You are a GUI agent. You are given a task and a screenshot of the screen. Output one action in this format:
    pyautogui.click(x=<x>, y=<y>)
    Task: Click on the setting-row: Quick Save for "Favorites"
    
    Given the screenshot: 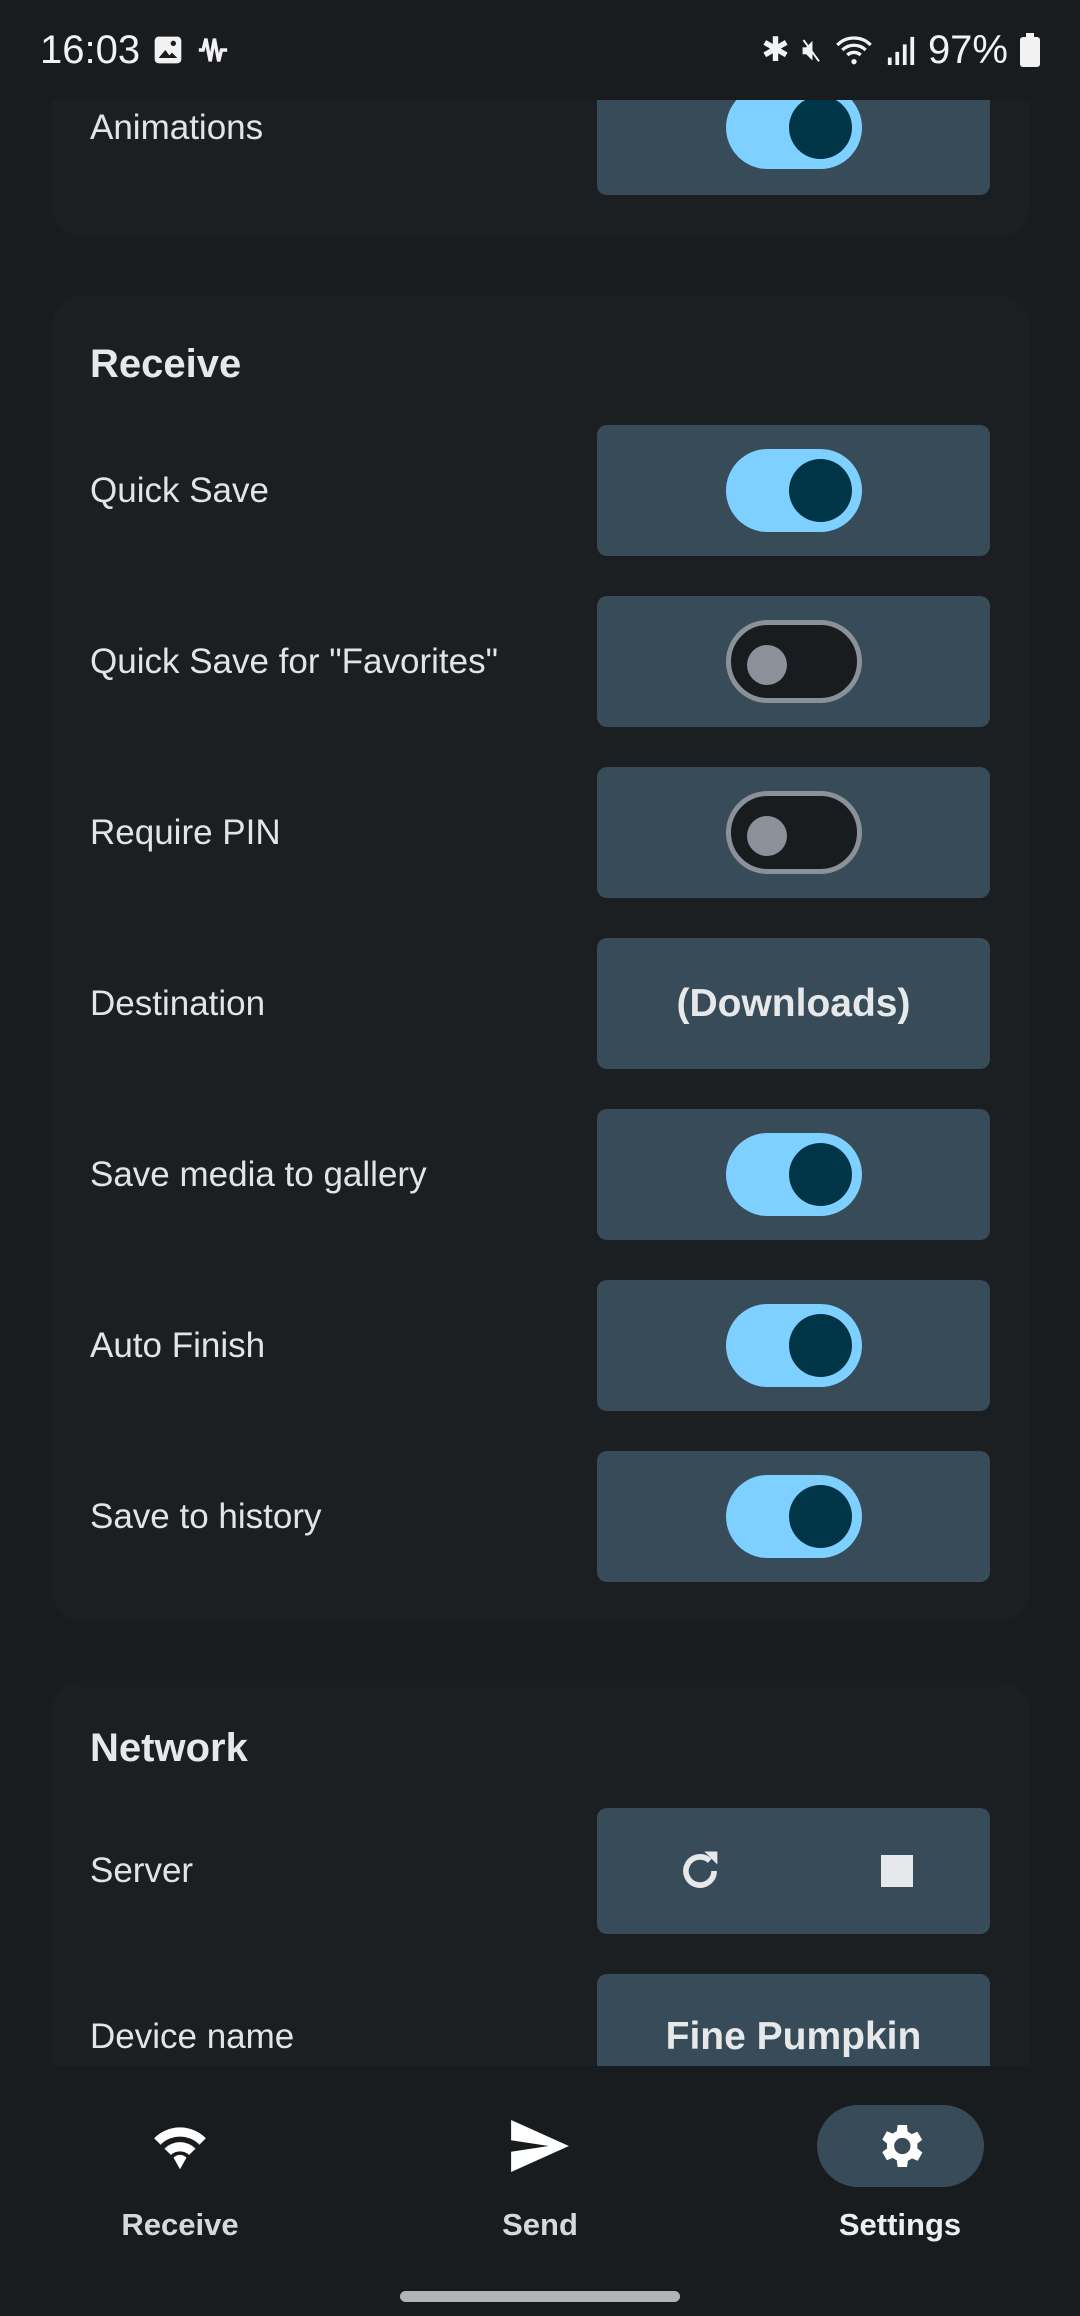 What is the action you would take?
    pyautogui.click(x=540, y=661)
    